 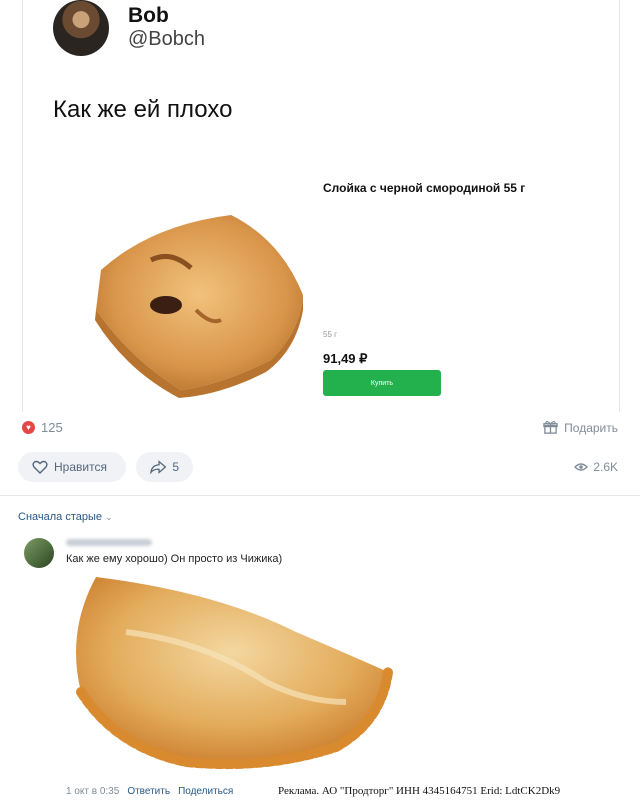 I want to click on share-link: Поделиться, so click(x=205, y=791).